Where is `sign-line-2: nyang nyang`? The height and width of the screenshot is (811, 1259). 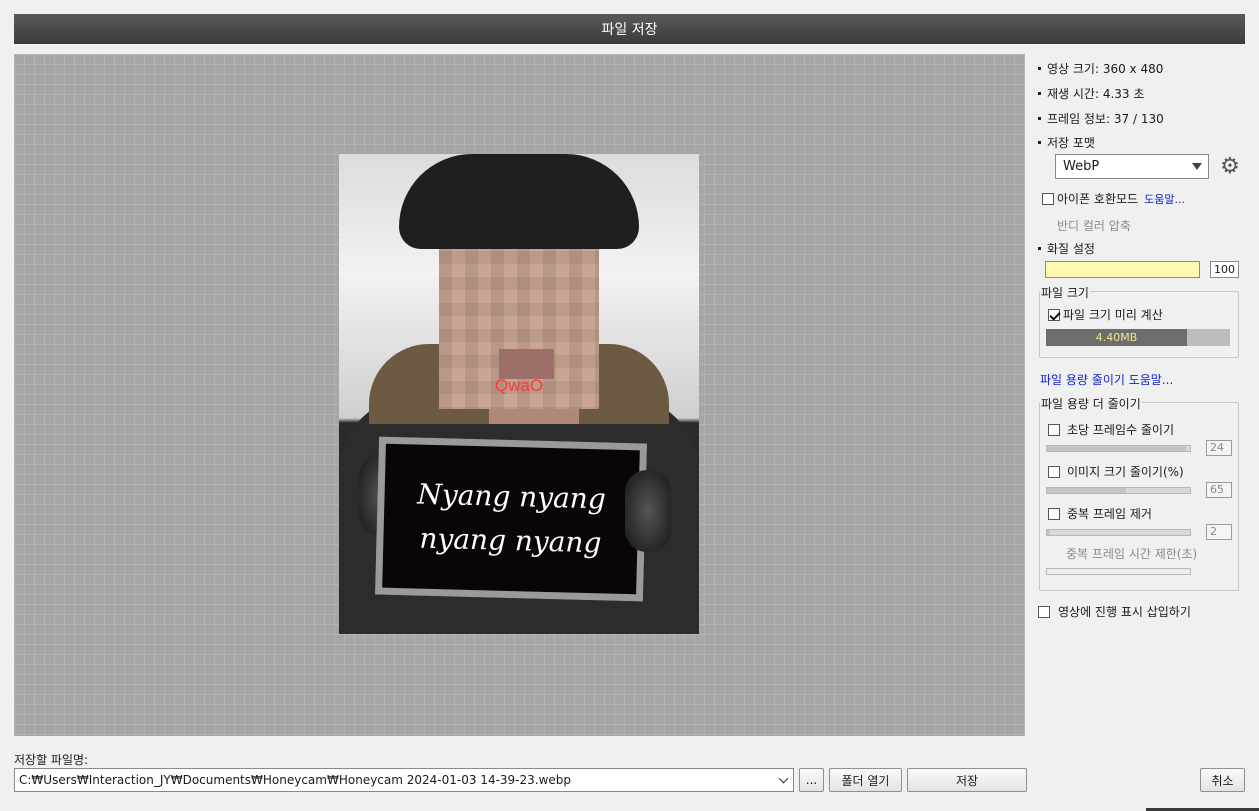 sign-line-2: nyang nyang is located at coordinates (510, 540).